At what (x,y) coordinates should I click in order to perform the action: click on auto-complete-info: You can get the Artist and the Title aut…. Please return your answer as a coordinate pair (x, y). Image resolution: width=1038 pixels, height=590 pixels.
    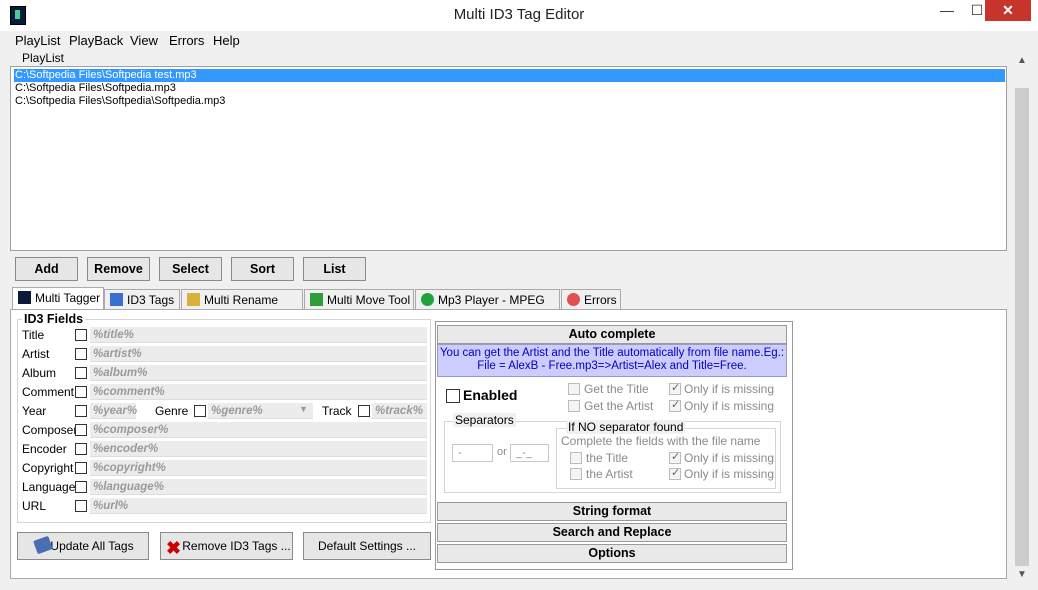
    Looking at the image, I should click on (612, 360).